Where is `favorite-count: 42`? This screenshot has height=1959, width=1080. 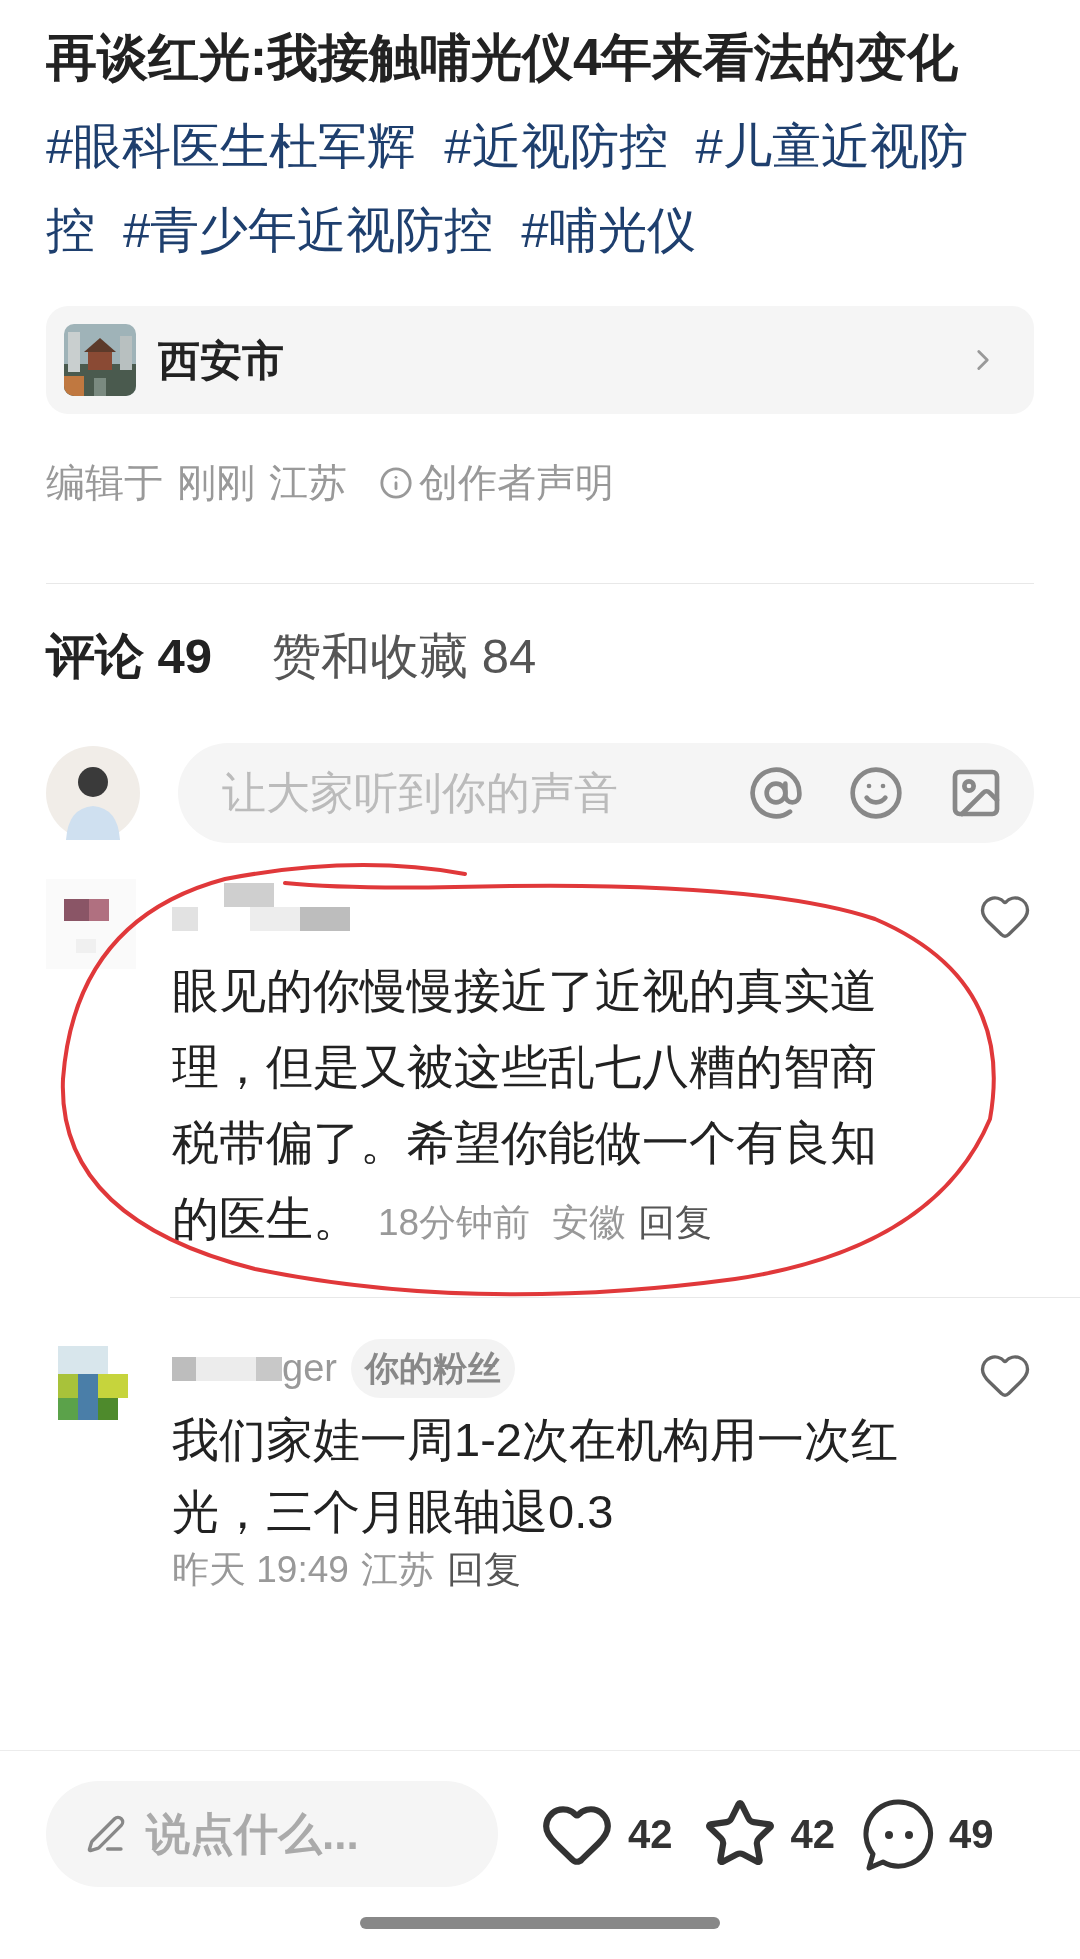 favorite-count: 42 is located at coordinates (812, 1834).